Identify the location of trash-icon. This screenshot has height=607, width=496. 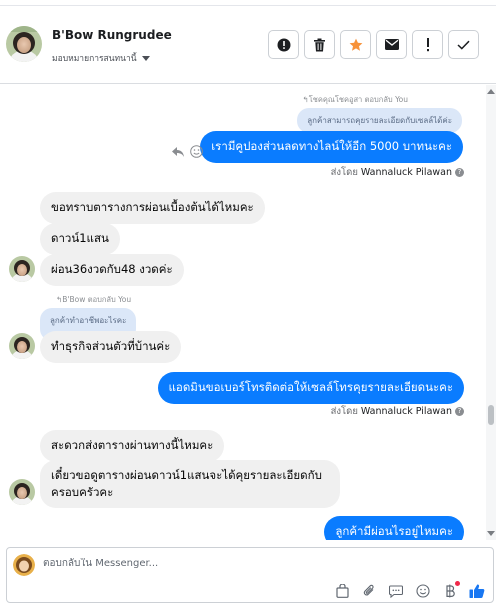
(319, 44).